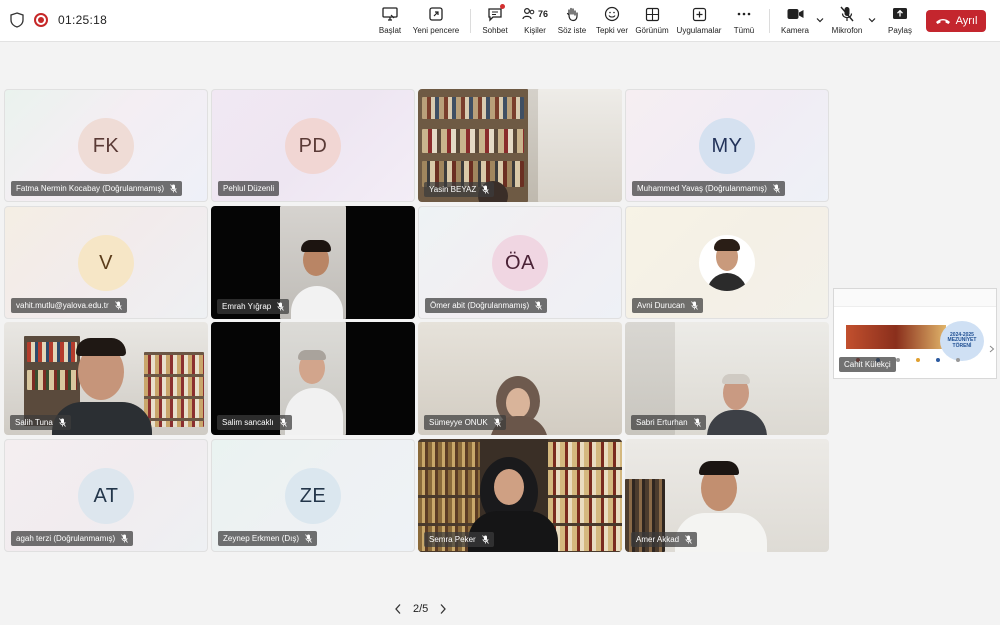 Image resolution: width=1000 pixels, height=625 pixels. Describe the element at coordinates (744, 21) in the screenshot. I see `more-button: Tümü` at that location.